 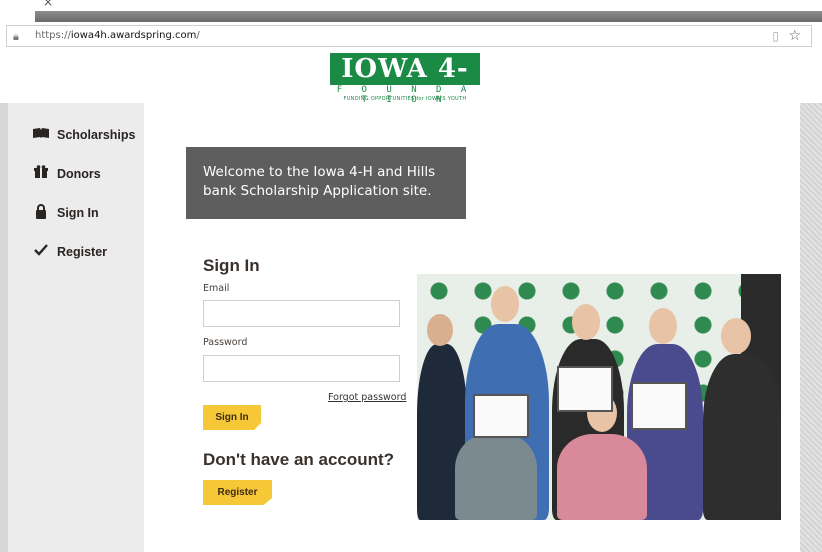 I want to click on url-text: https://iowa4h.awardspring.com/, so click(x=117, y=35).